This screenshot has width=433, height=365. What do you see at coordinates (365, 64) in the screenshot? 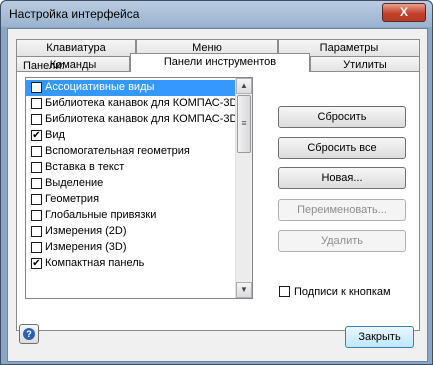
I see `tab-utilities: Утилиты` at bounding box center [365, 64].